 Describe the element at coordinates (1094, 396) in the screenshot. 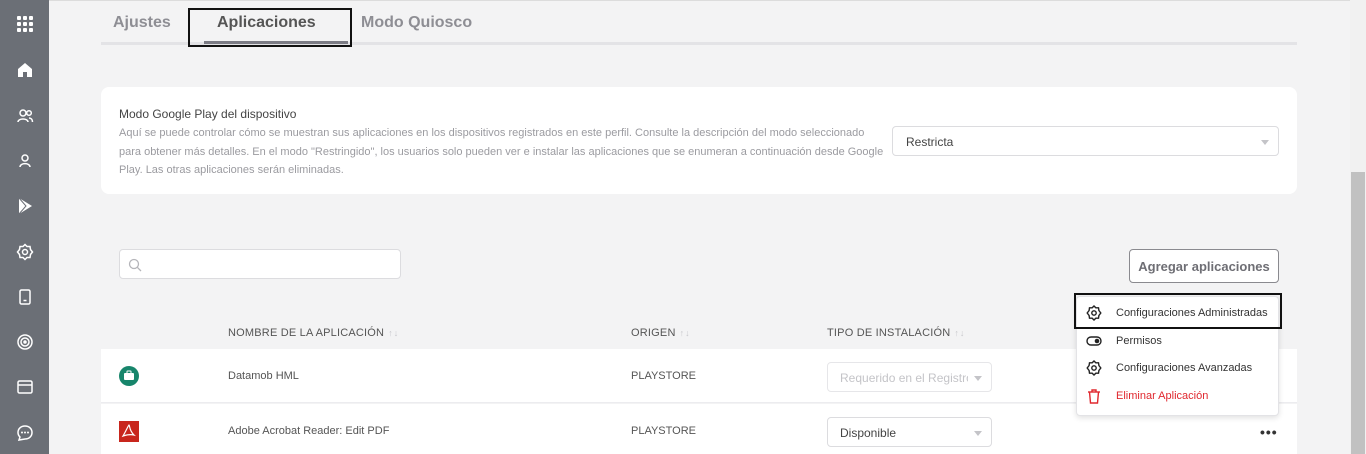

I see `trash-icon` at that location.